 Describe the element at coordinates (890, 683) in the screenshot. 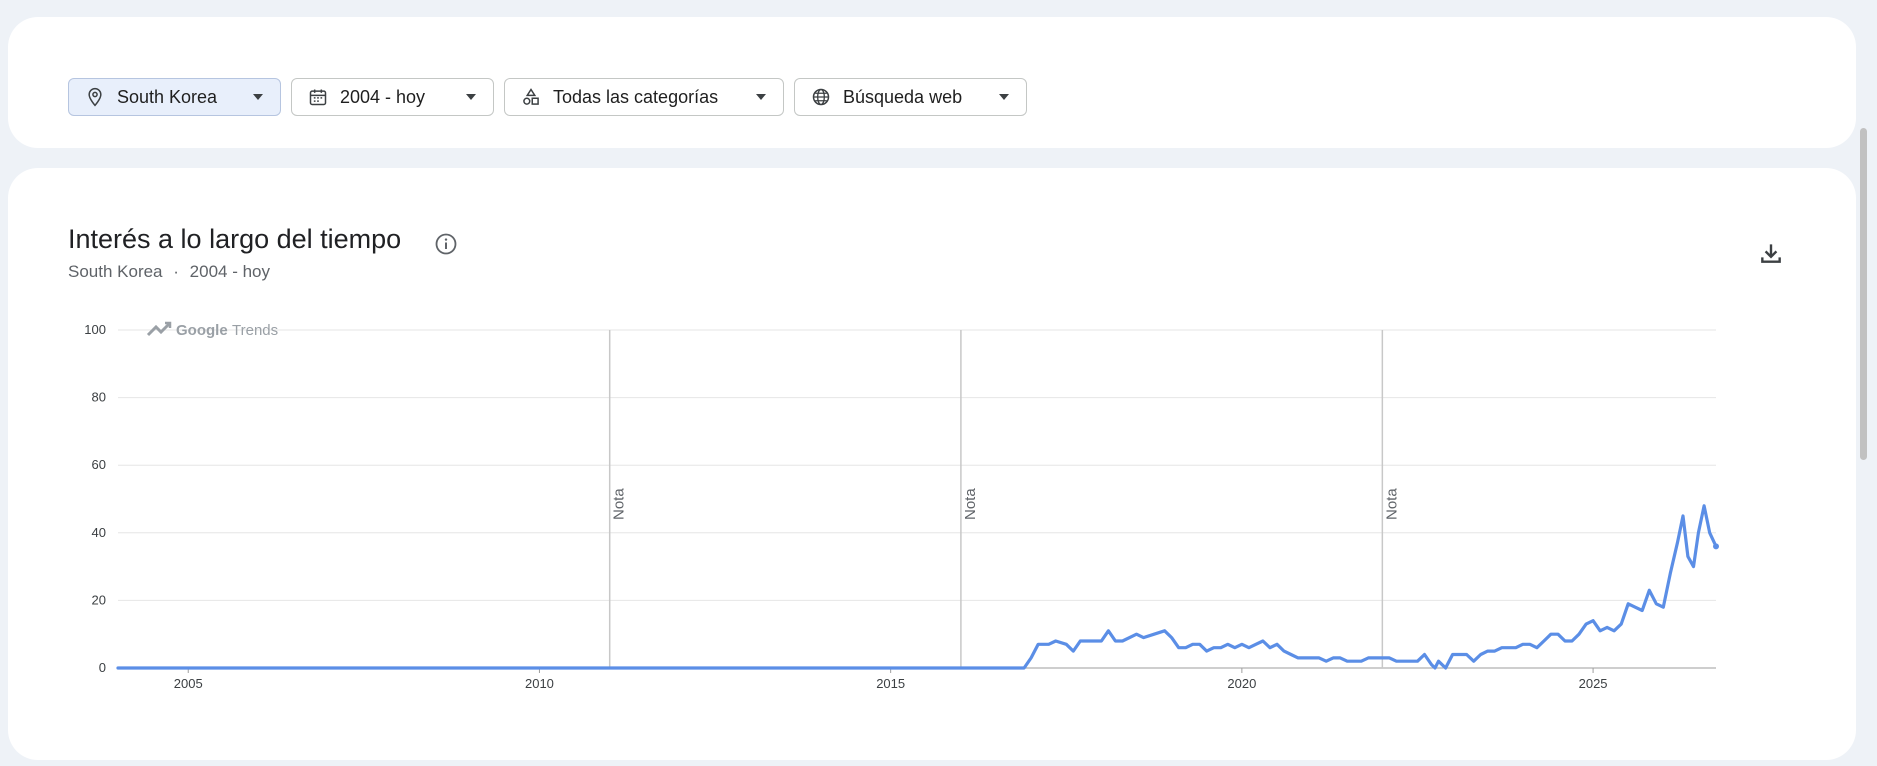

I see `x-tick-label: 2015` at that location.